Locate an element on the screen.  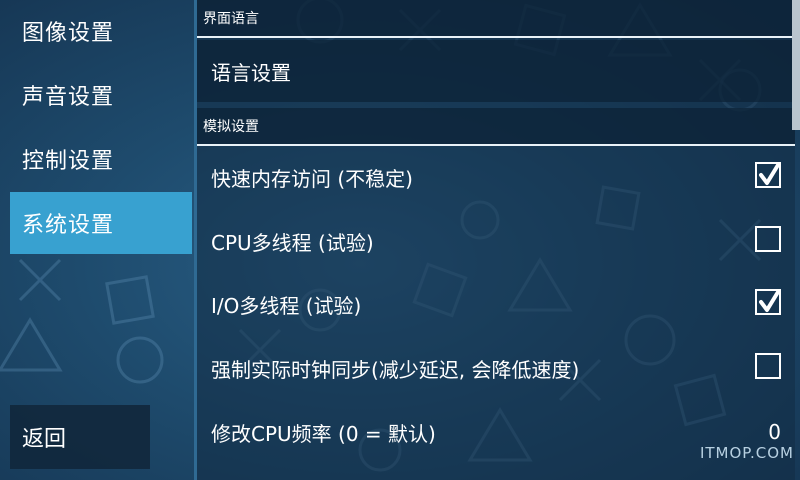
io-multithread-checkbox is located at coordinates (768, 302).